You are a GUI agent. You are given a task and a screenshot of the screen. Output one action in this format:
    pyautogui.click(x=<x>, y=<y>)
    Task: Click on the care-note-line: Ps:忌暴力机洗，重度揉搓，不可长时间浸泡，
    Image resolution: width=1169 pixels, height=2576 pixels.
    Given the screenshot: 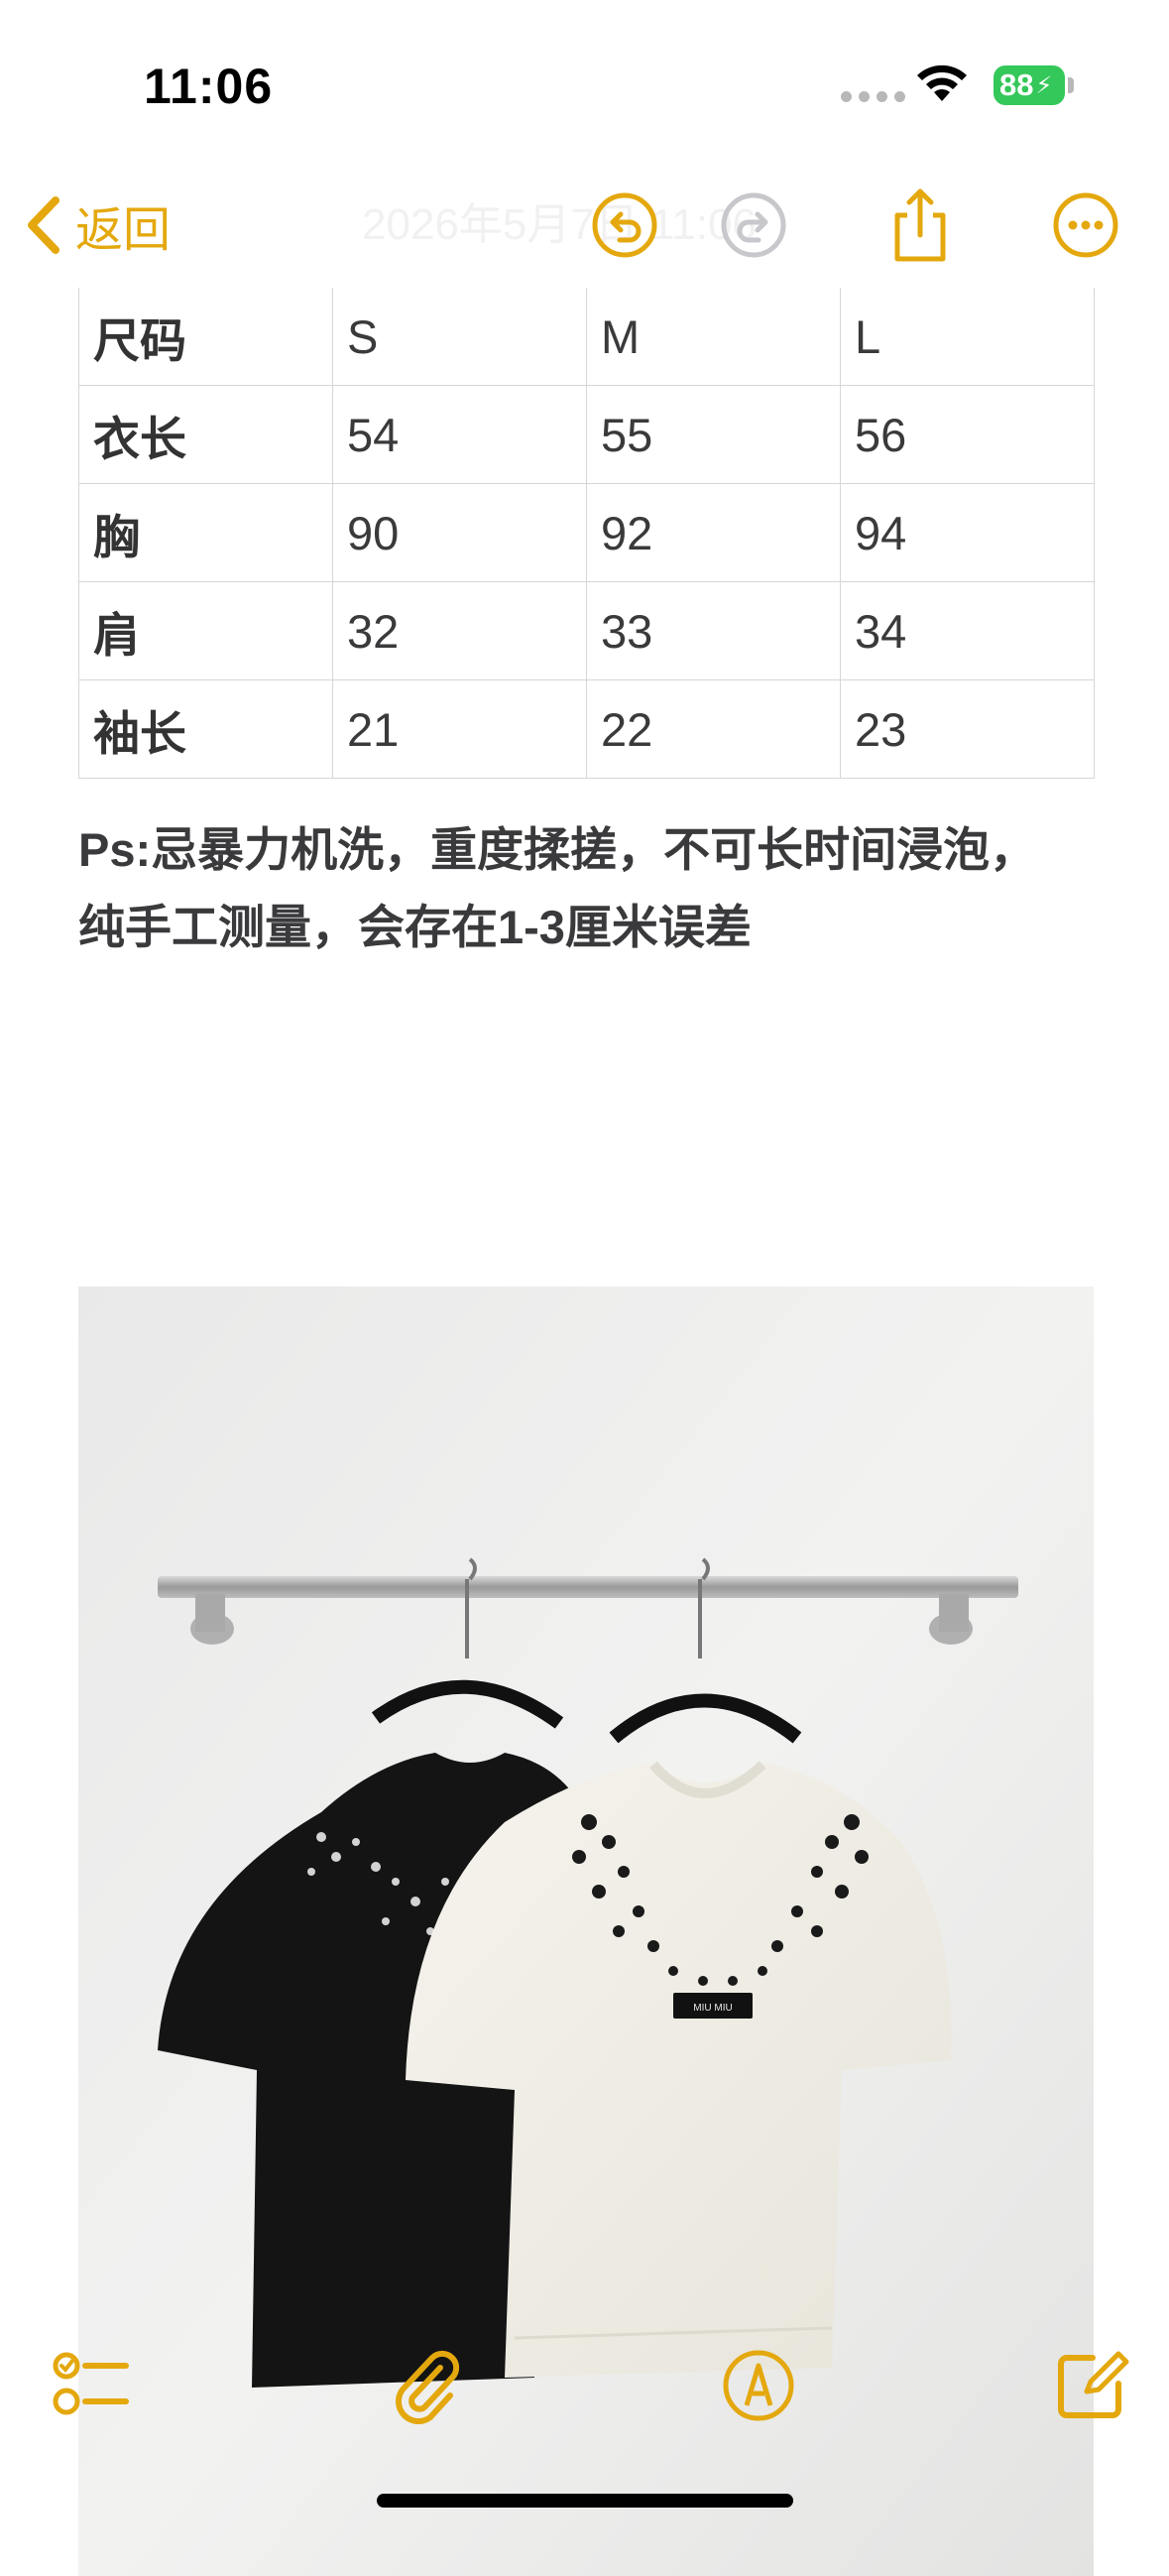 What is the action you would take?
    pyautogui.click(x=557, y=849)
    